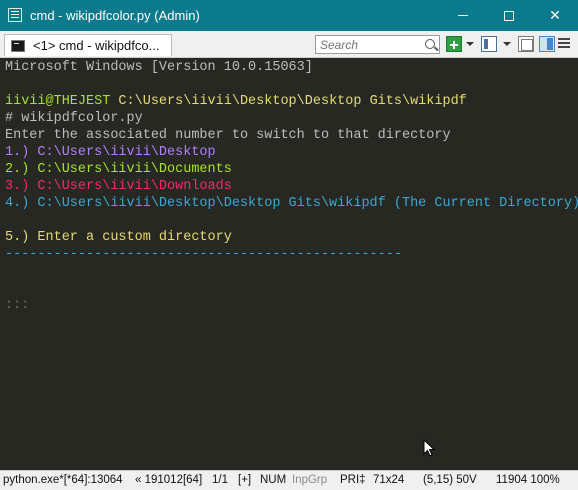  What do you see at coordinates (159, 67) in the screenshot?
I see `version-line: Microsoft Windows [Version 10.0.15063]` at bounding box center [159, 67].